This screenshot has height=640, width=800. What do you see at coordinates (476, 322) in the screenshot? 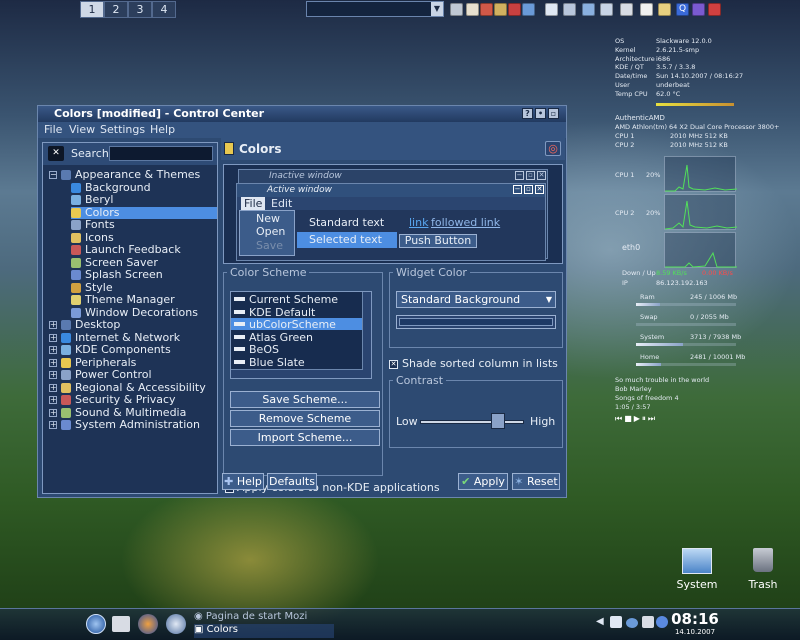
I see `widget-color-swatch` at bounding box center [476, 322].